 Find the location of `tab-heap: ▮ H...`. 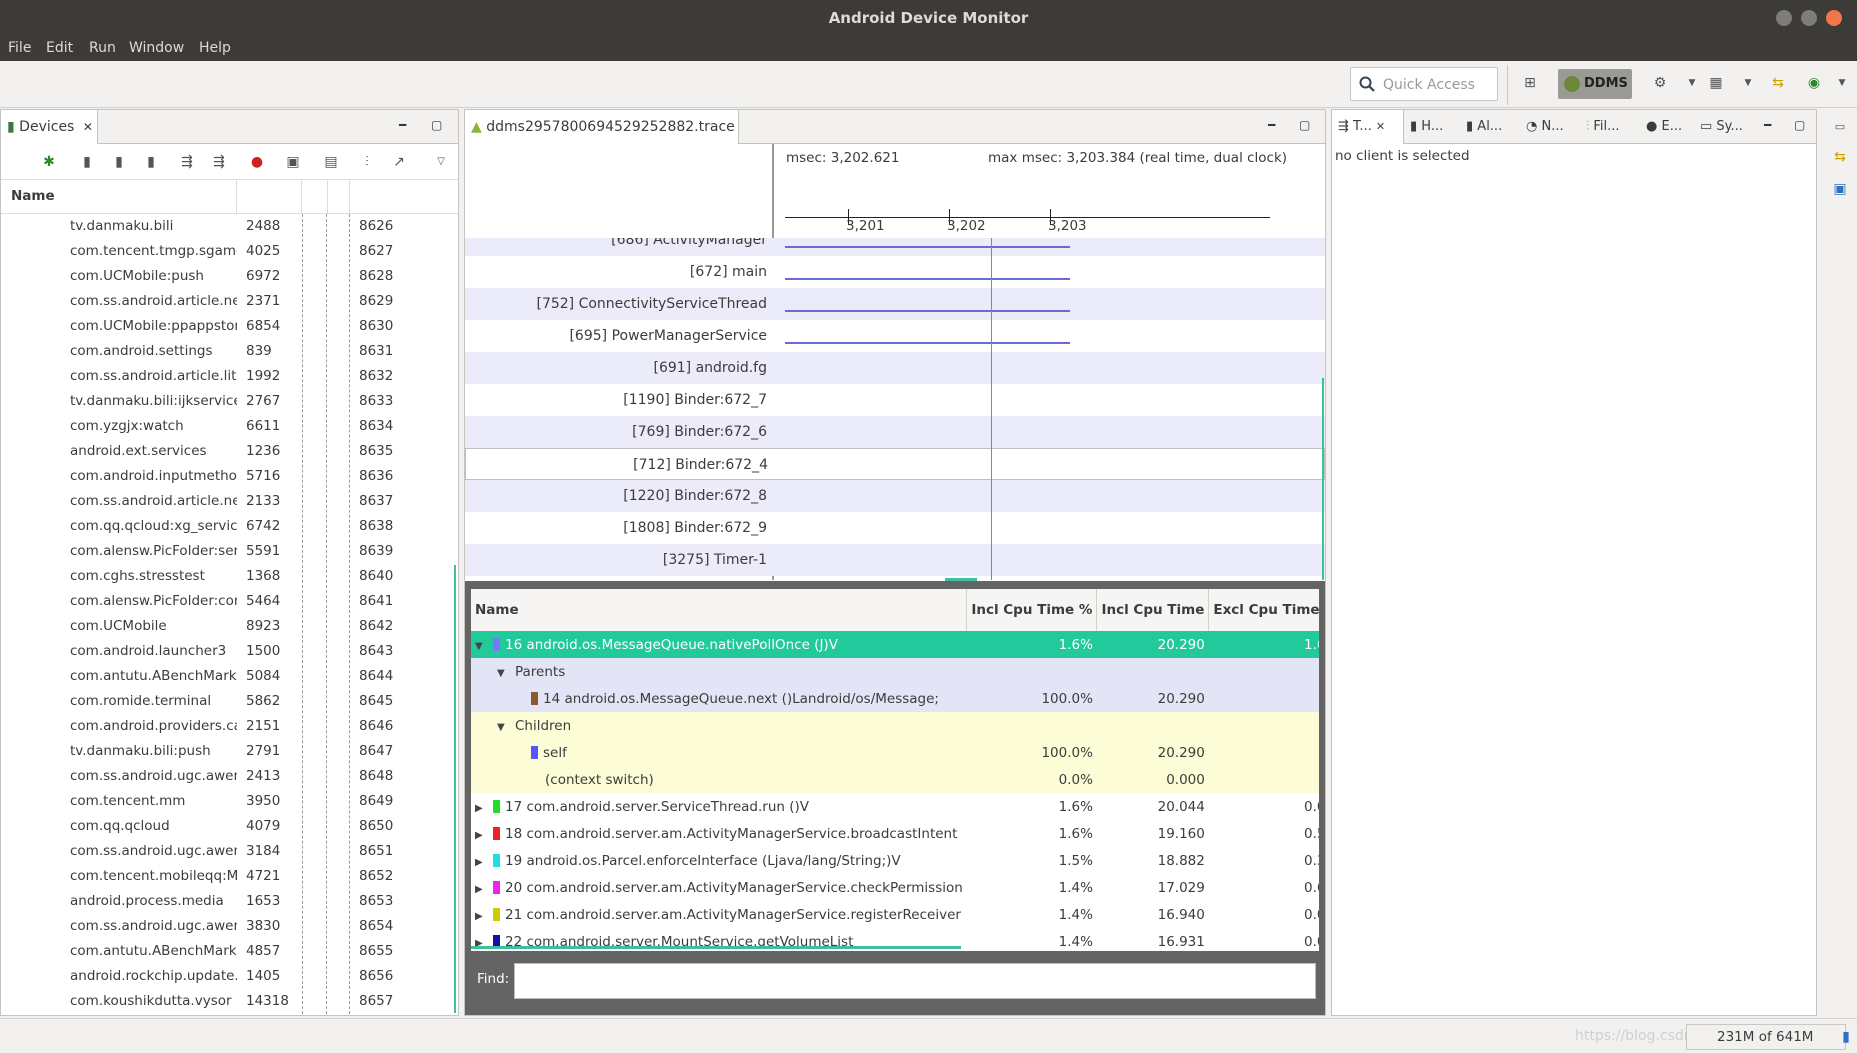

tab-heap: ▮ H... is located at coordinates (1432, 127).